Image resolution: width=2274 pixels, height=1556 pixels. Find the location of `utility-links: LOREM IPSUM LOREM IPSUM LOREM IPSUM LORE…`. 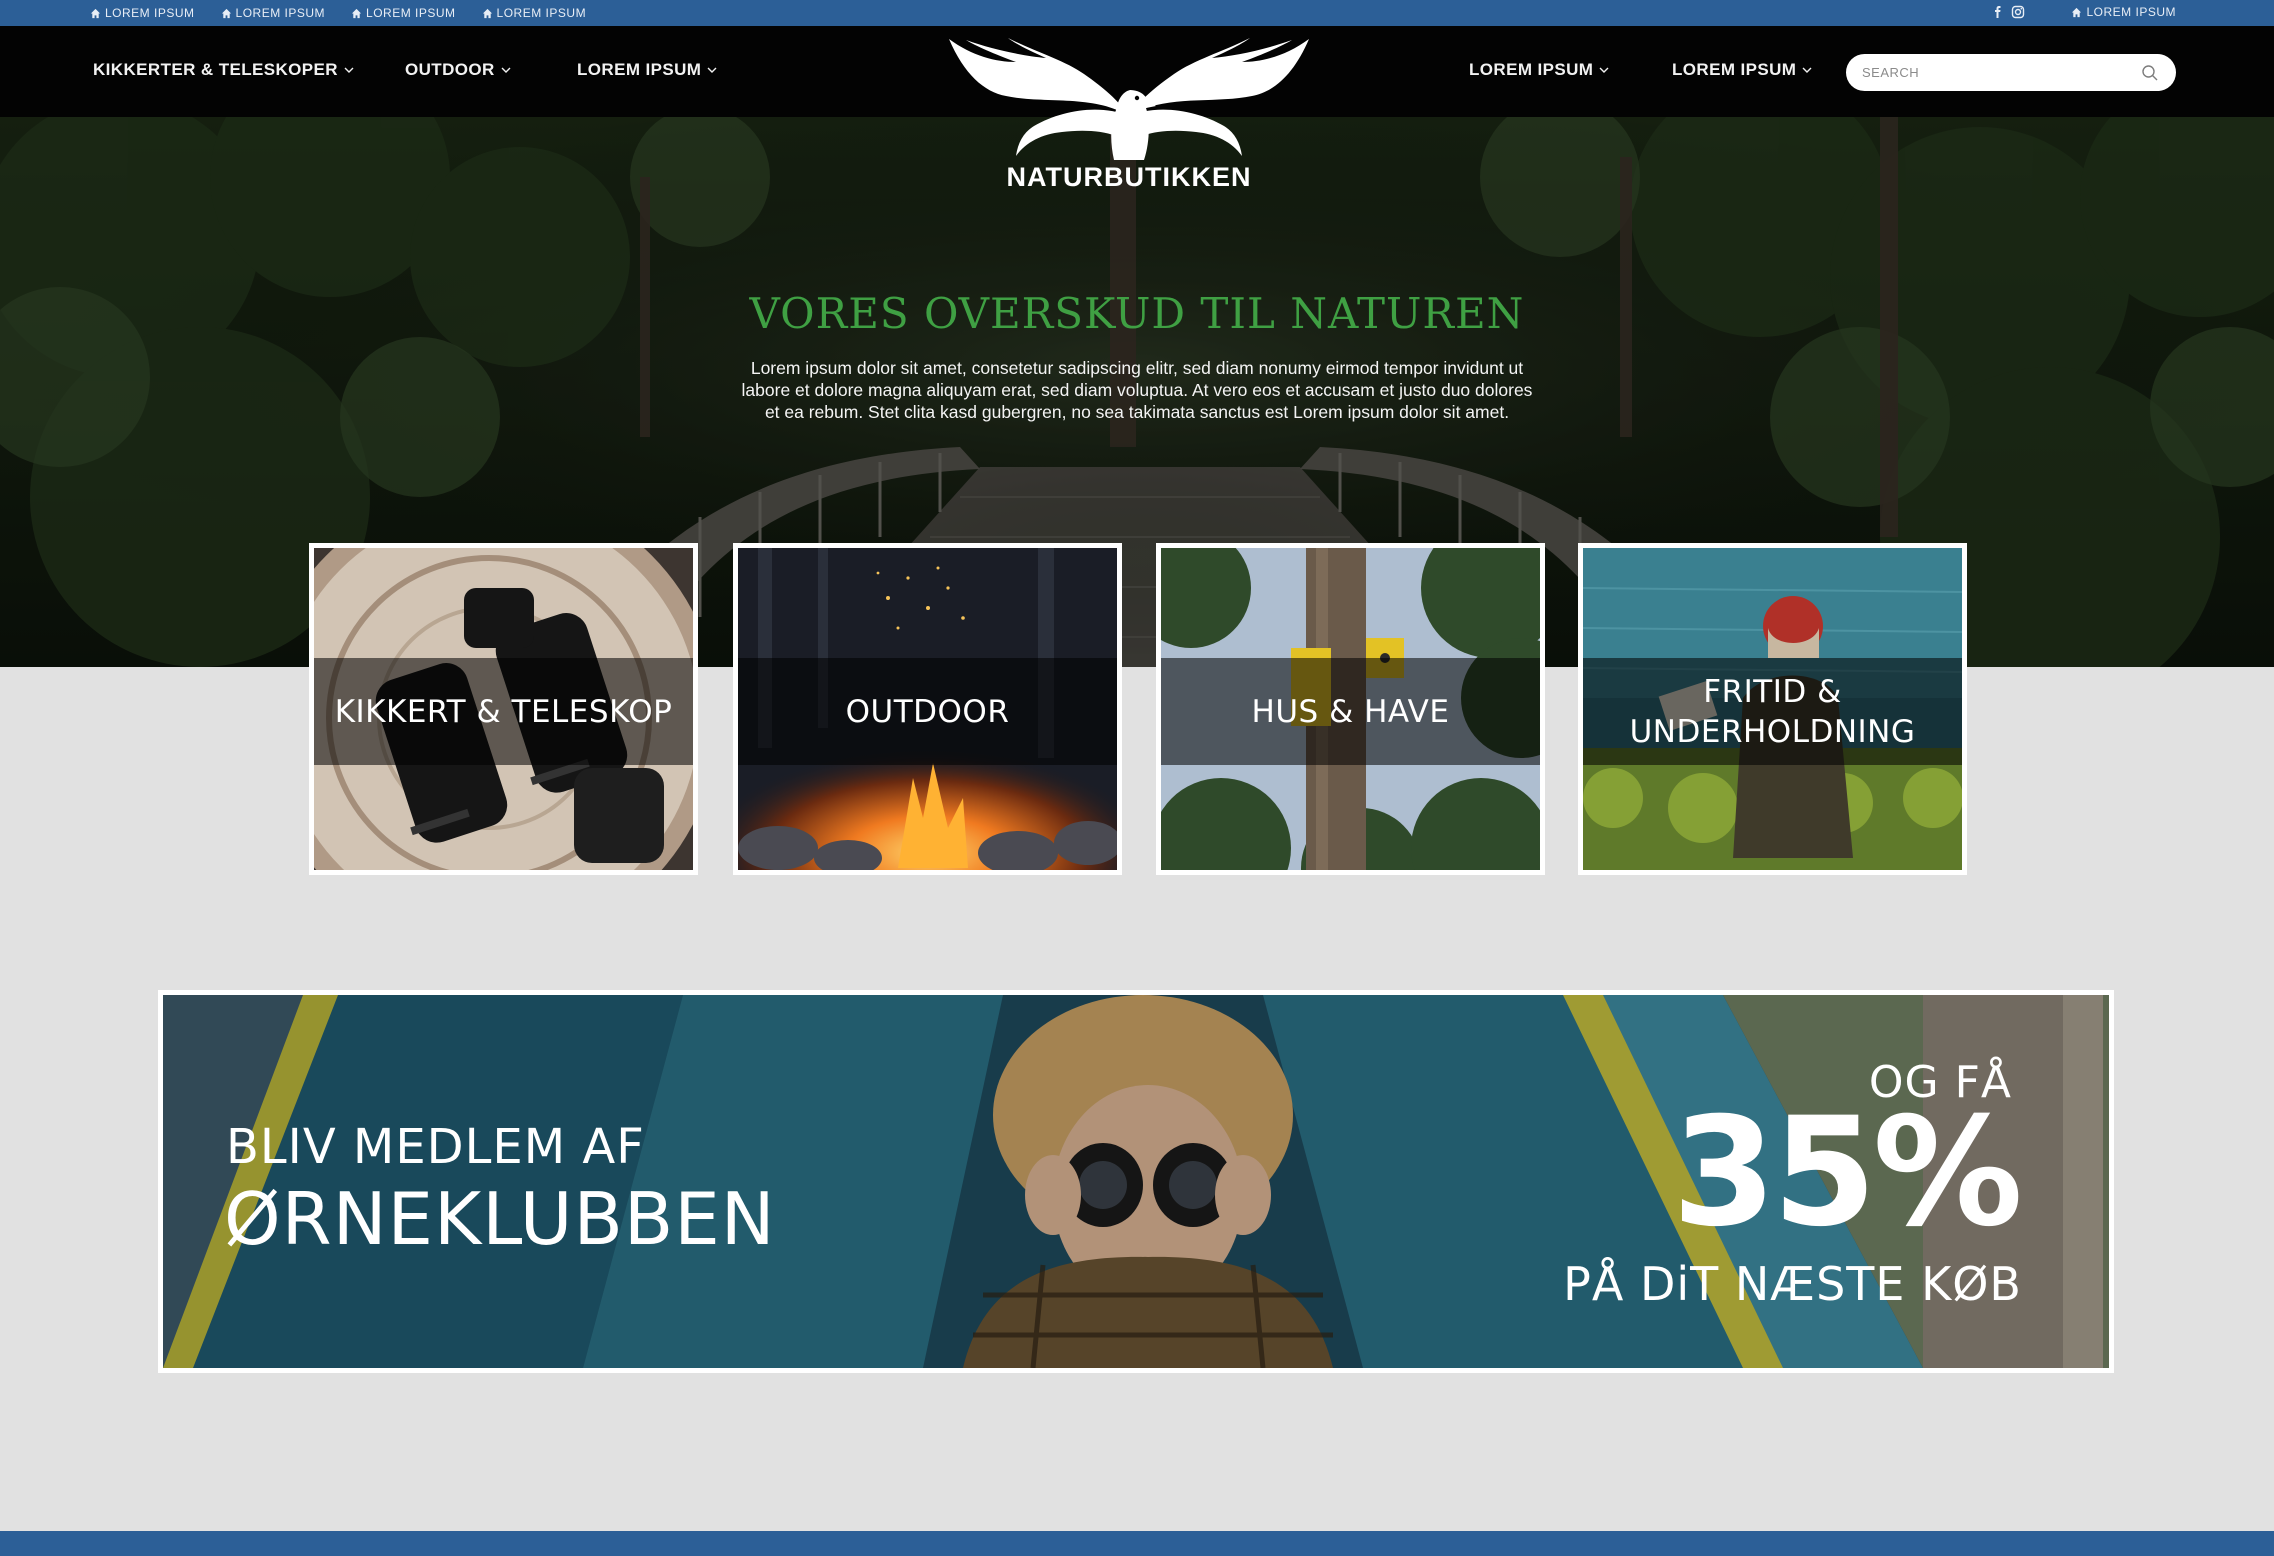

utility-links: LOREM IPSUM LOREM IPSUM LOREM IPSUM LORE… is located at coordinates (338, 13).